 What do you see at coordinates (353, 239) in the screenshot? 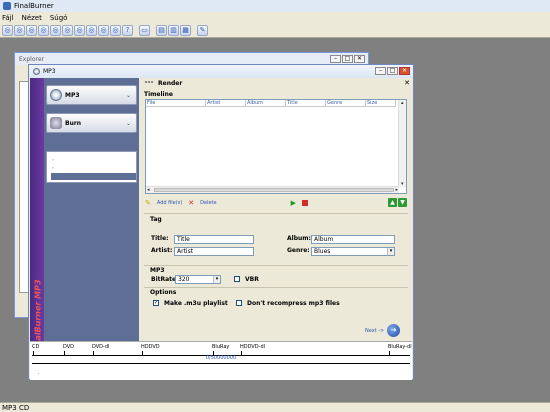
I see `album-field: Album` at bounding box center [353, 239].